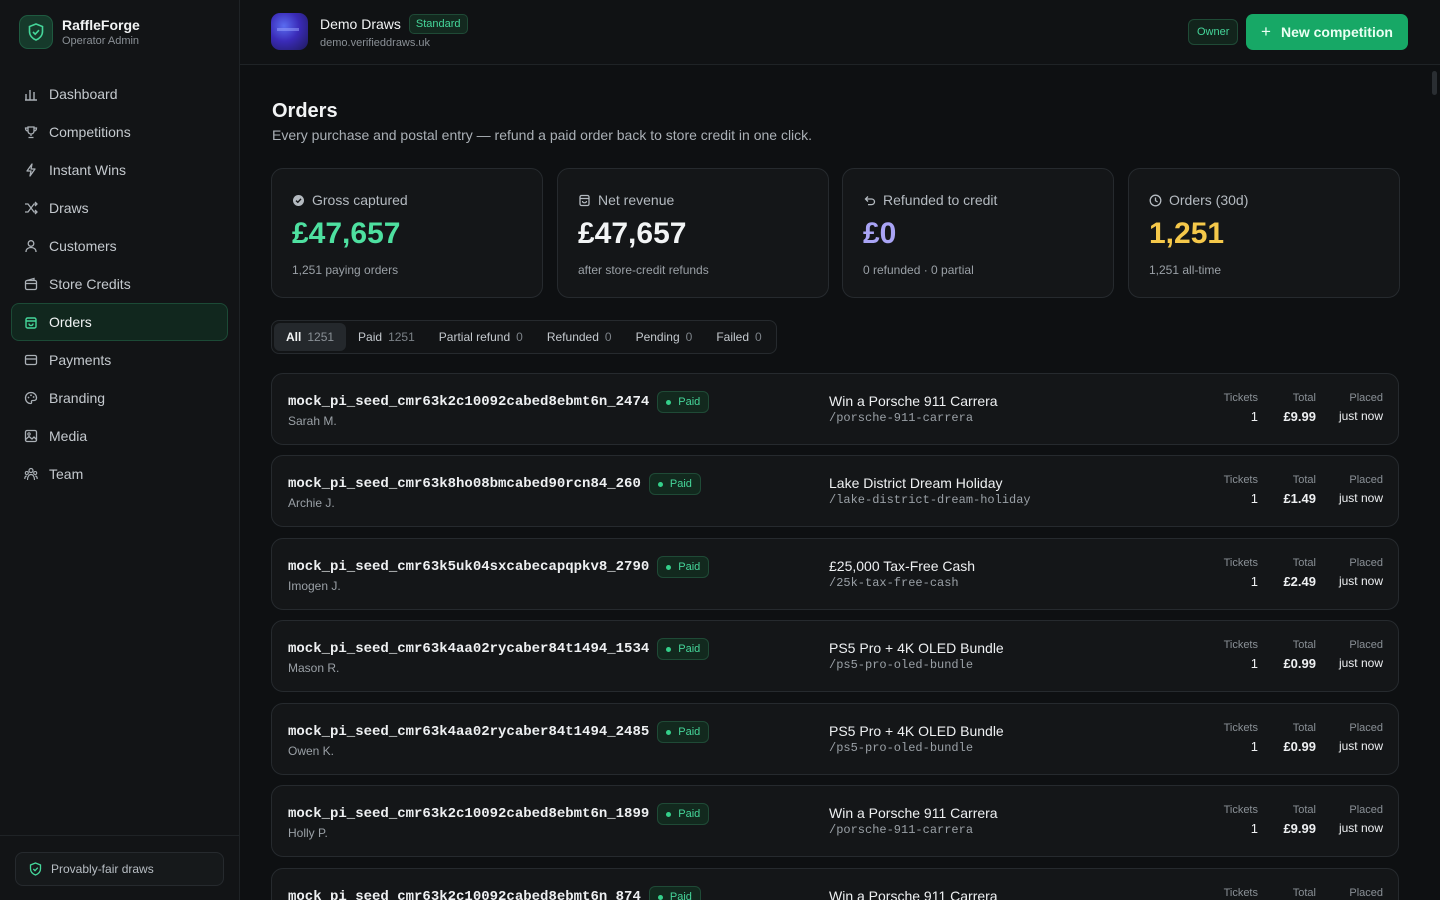 Image resolution: width=1440 pixels, height=900 pixels. What do you see at coordinates (314, 668) in the screenshot?
I see `customer-name: Mason R.` at bounding box center [314, 668].